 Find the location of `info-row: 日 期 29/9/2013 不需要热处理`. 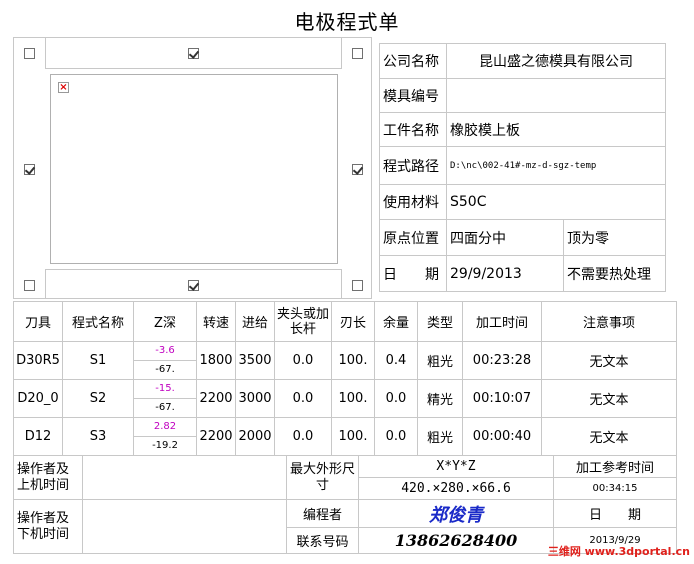

info-row: 日 期 29/9/2013 不需要热处理 is located at coordinates (522, 273).